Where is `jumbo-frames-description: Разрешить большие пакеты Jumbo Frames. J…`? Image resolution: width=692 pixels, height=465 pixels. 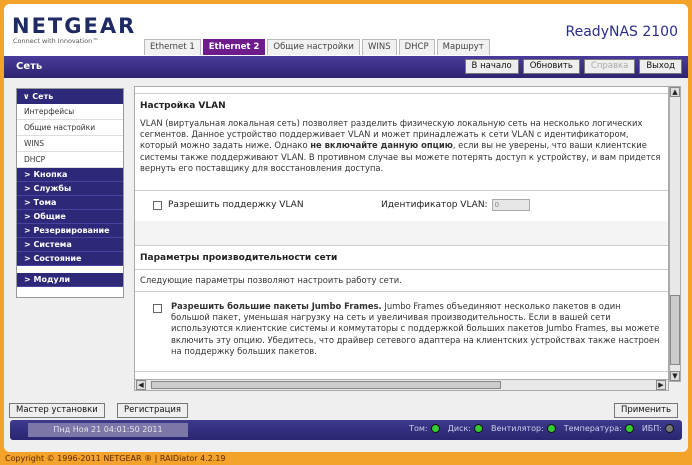 jumbo-frames-description: Разрешить большие пакеты Jumbo Frames. J… is located at coordinates (416, 329).